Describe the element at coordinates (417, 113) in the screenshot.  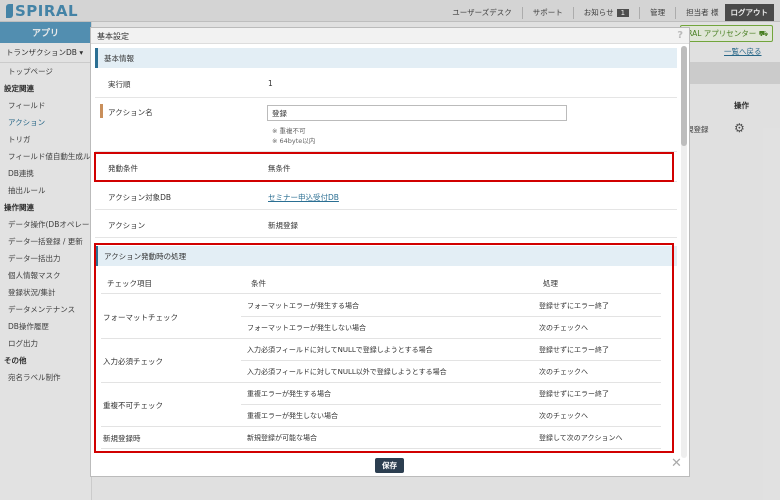
I see `action-name-input` at that location.